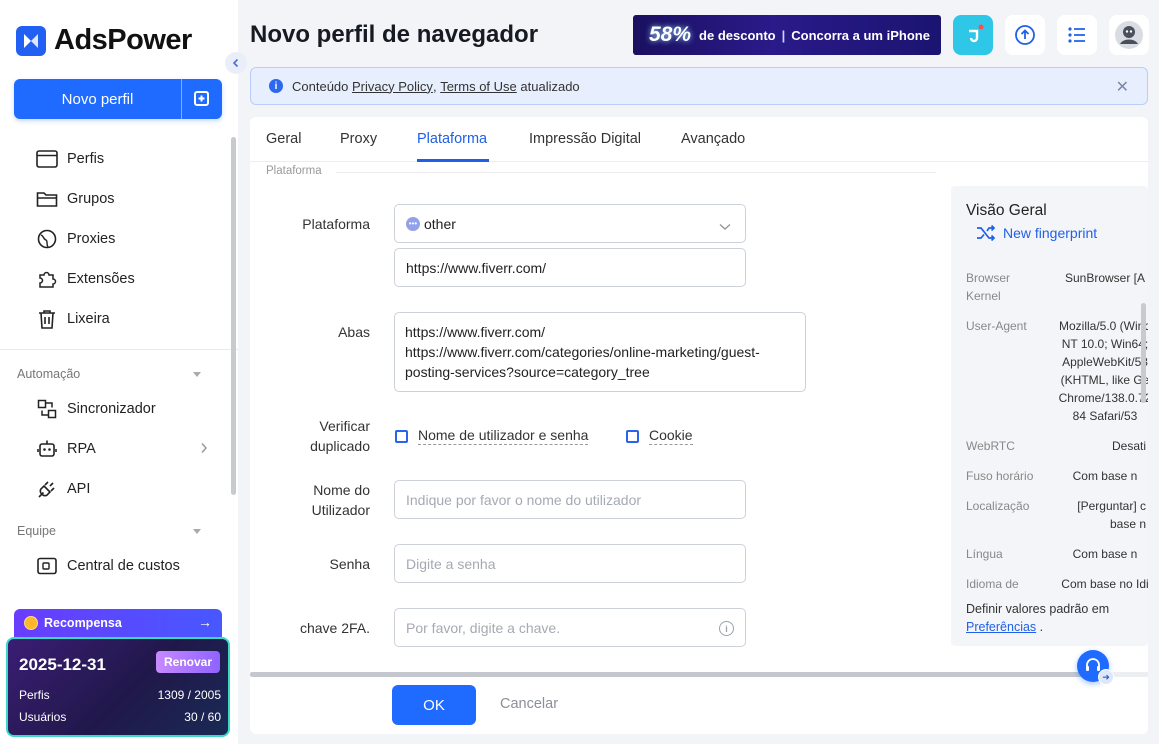  I want to click on task-list-button, so click(1077, 35).